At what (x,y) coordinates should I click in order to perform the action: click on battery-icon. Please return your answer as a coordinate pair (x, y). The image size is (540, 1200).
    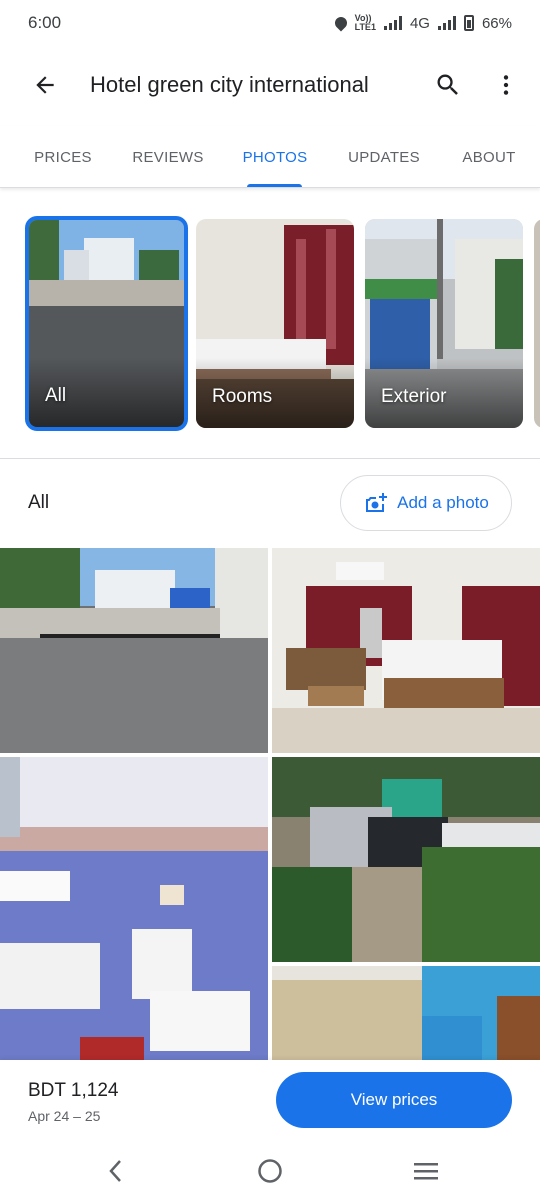
    Looking at the image, I should click on (468, 23).